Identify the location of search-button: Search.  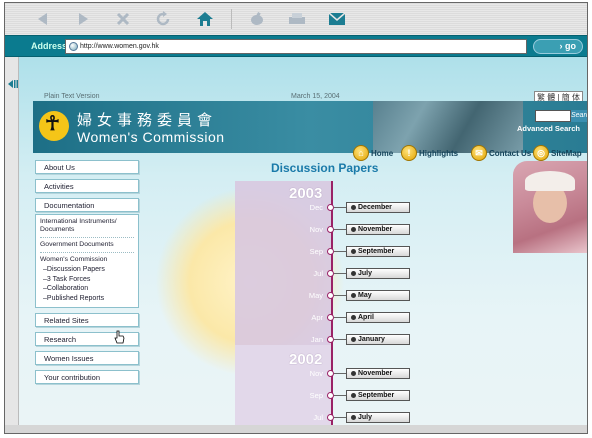
(579, 116).